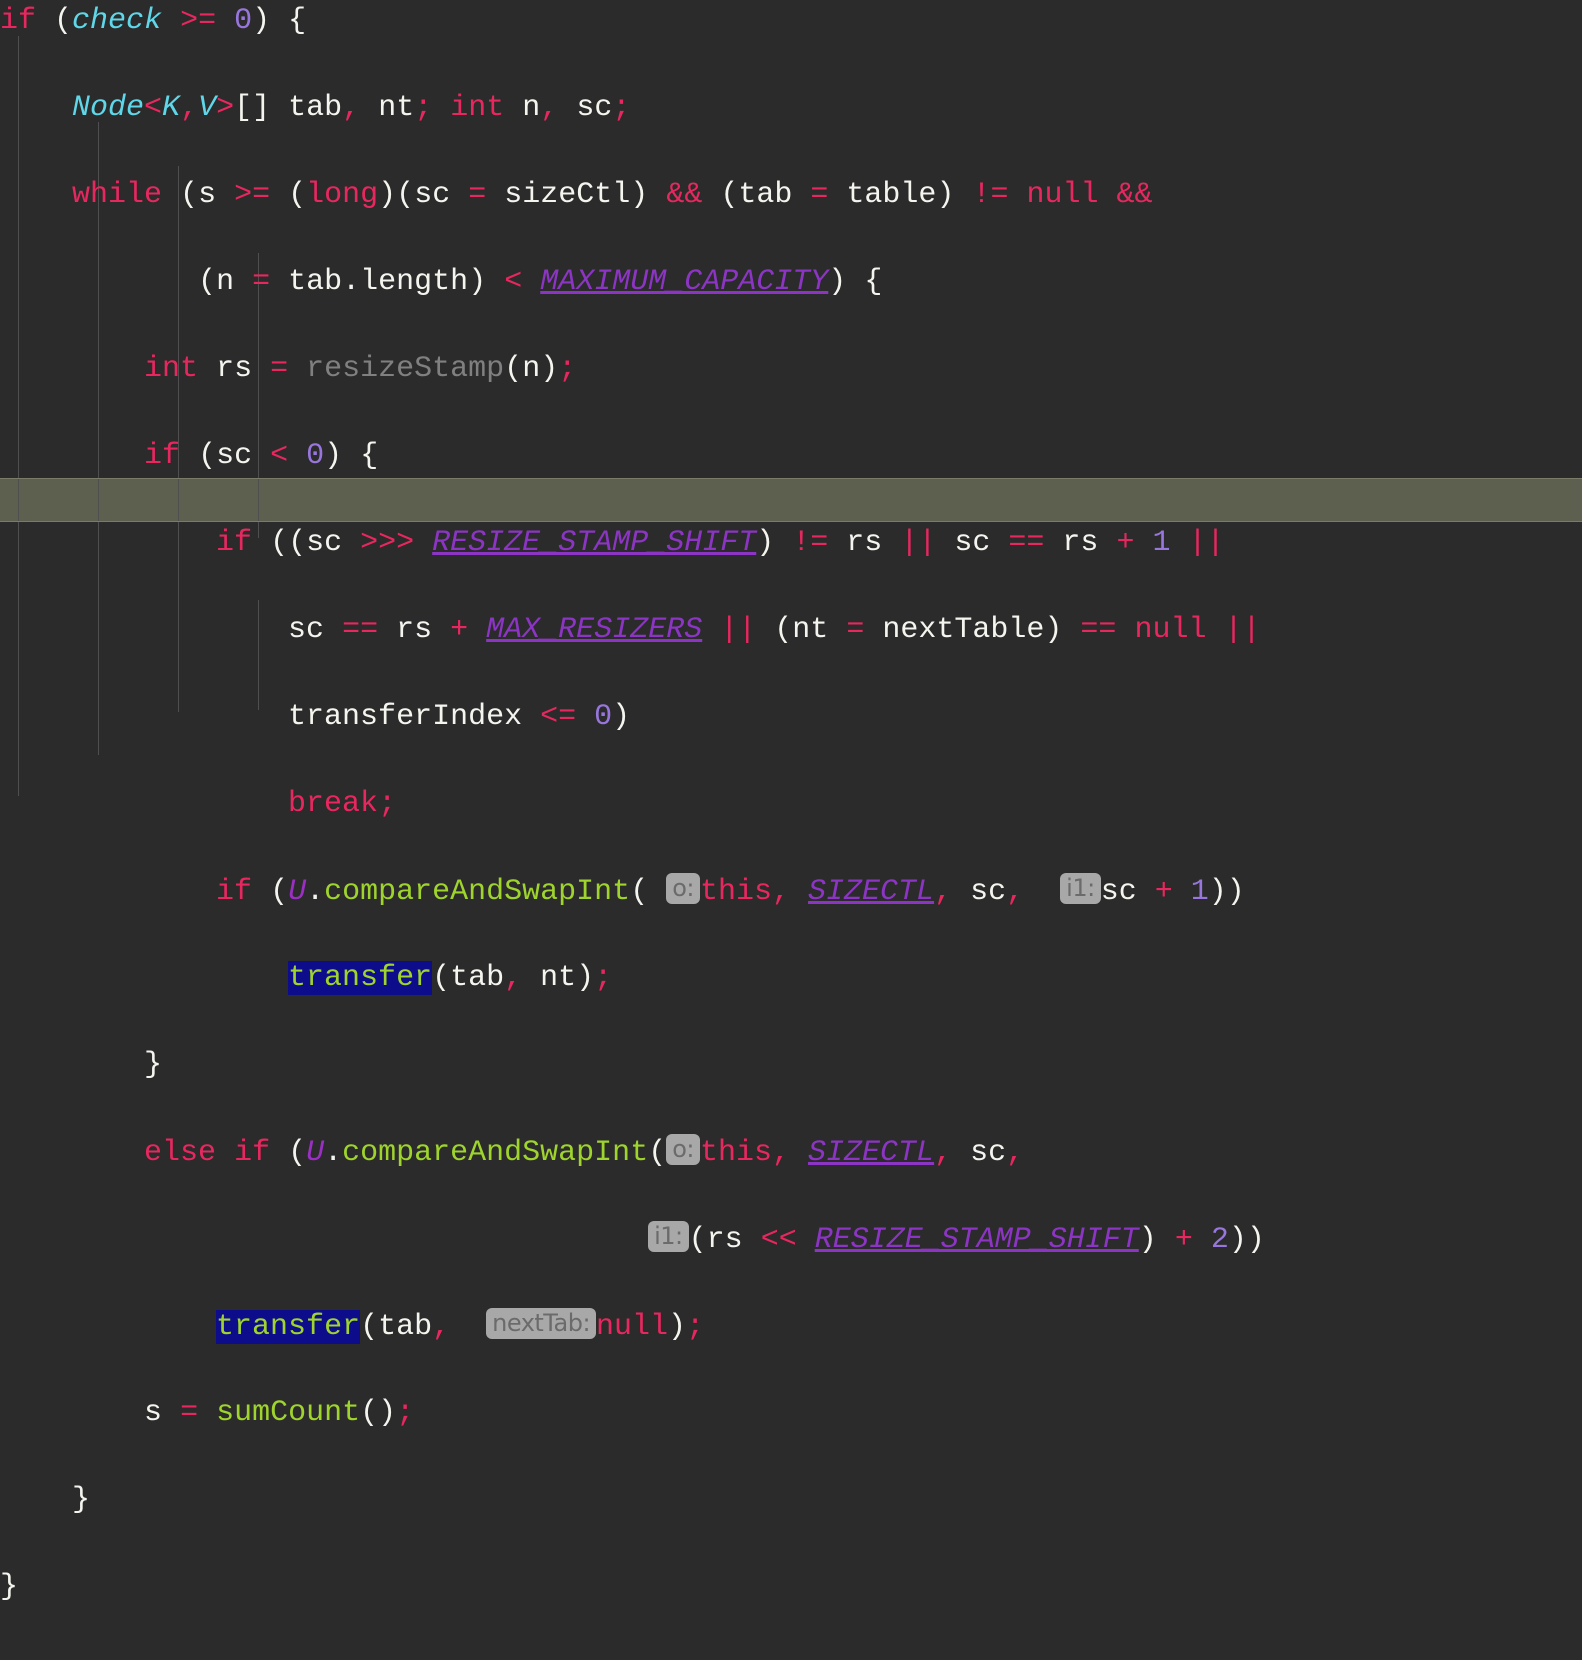 Image resolution: width=1582 pixels, height=1660 pixels. I want to click on operator-shl: <<, so click(778, 1240).